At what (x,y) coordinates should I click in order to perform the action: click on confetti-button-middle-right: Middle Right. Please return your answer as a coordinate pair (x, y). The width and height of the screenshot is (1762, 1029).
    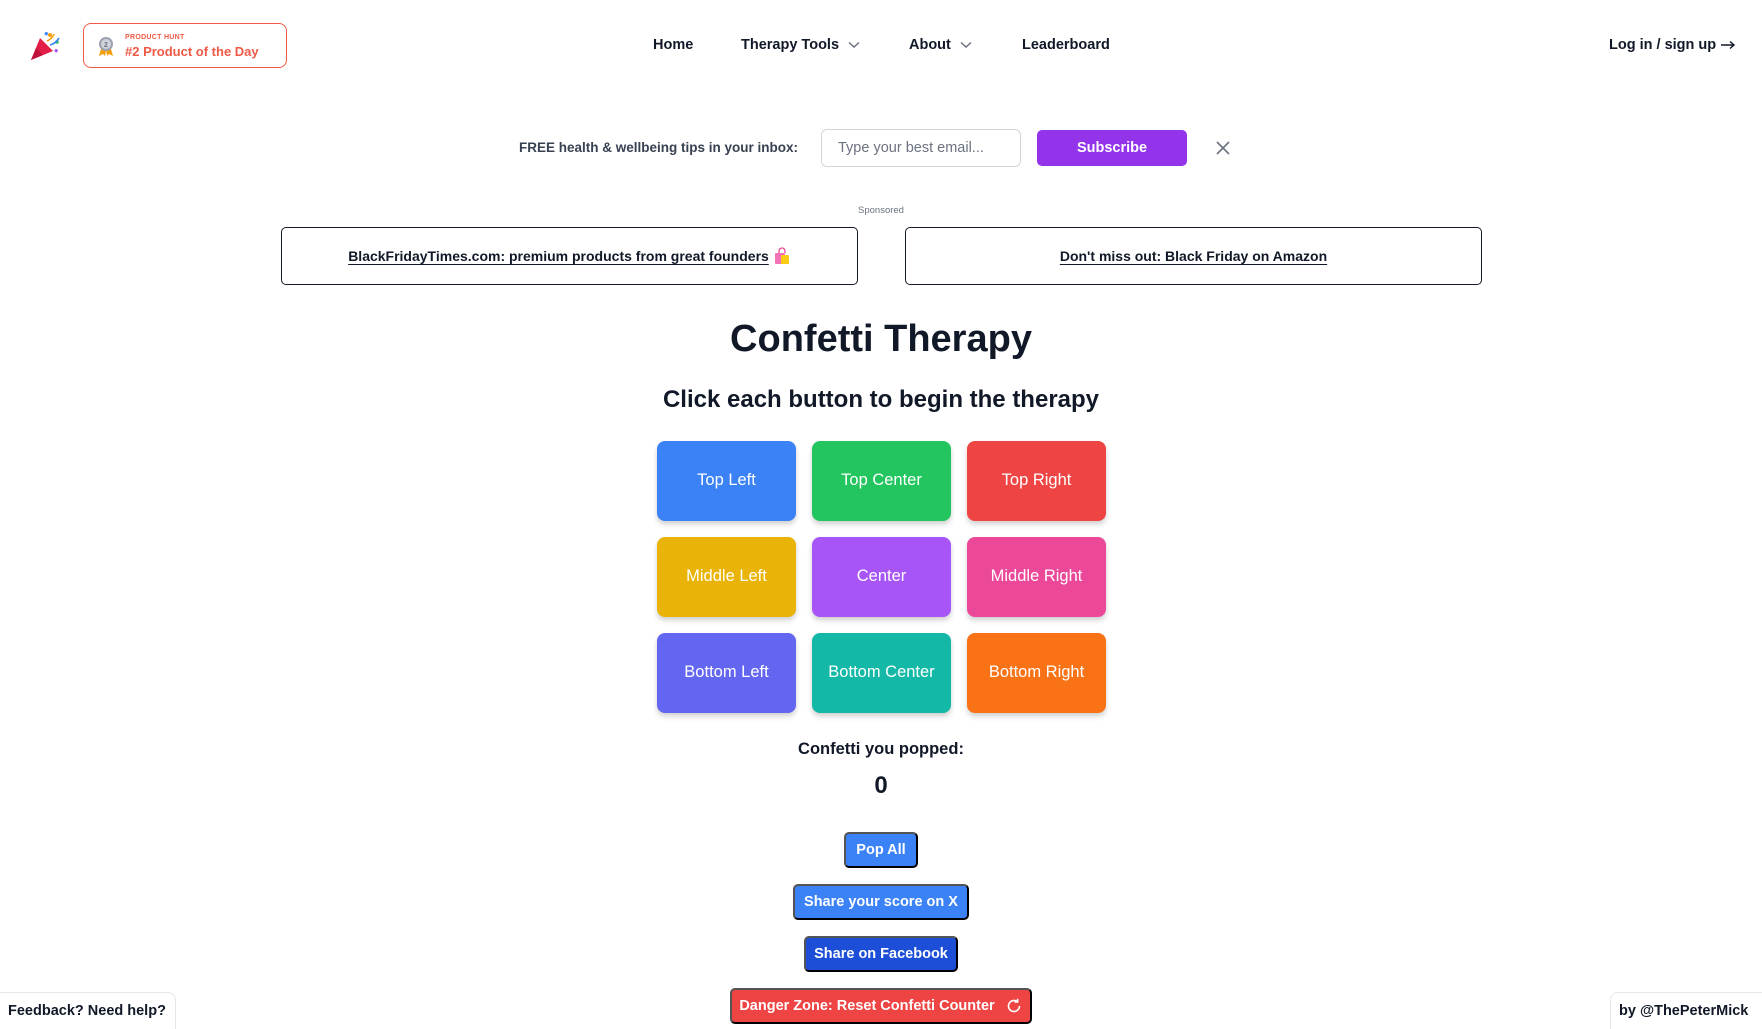
    Looking at the image, I should click on (1036, 577).